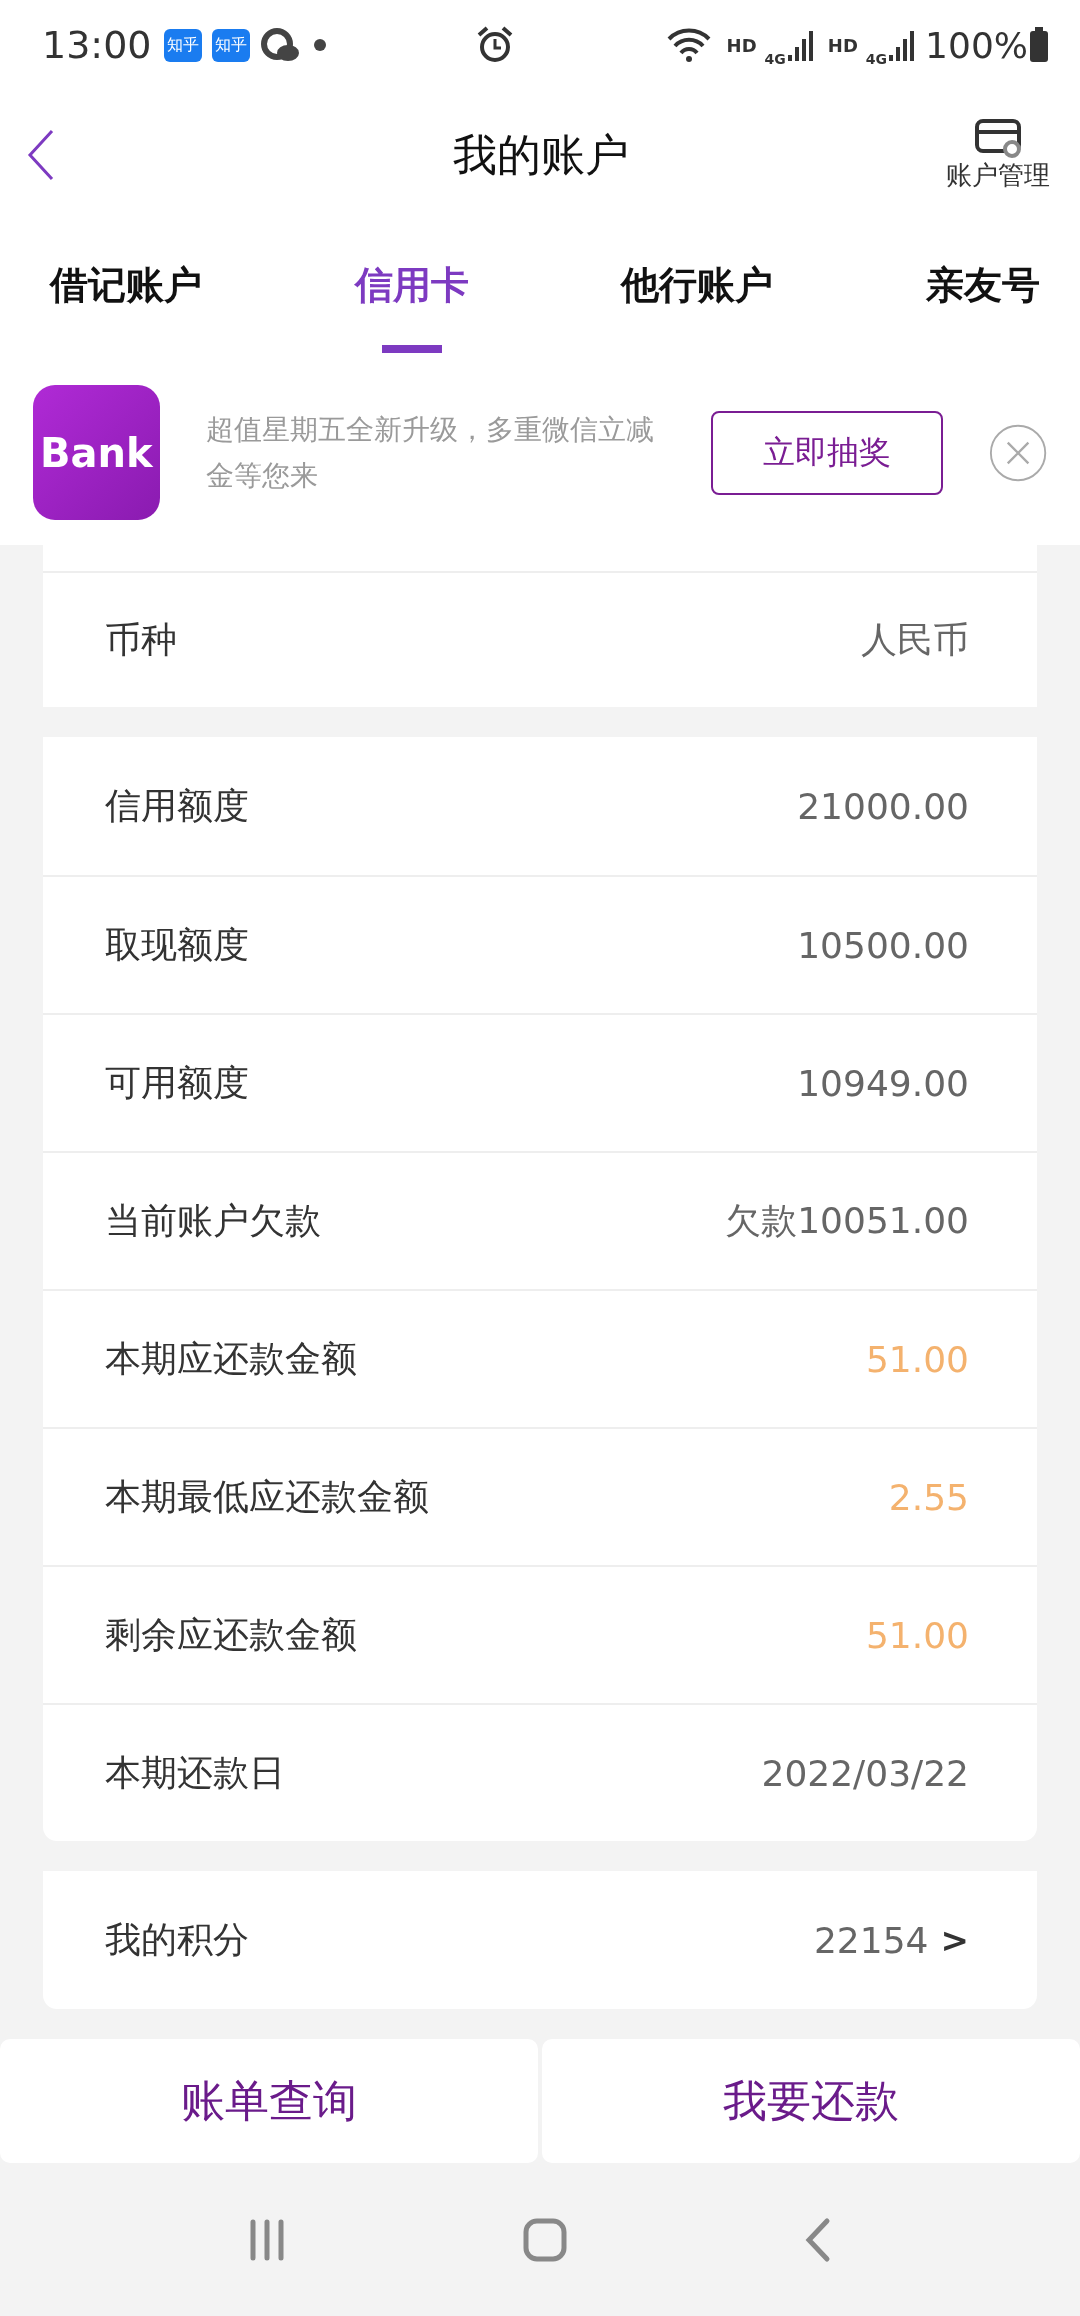 Image resolution: width=1080 pixels, height=2316 pixels. I want to click on account-management-button: 账户管理, so click(998, 155).